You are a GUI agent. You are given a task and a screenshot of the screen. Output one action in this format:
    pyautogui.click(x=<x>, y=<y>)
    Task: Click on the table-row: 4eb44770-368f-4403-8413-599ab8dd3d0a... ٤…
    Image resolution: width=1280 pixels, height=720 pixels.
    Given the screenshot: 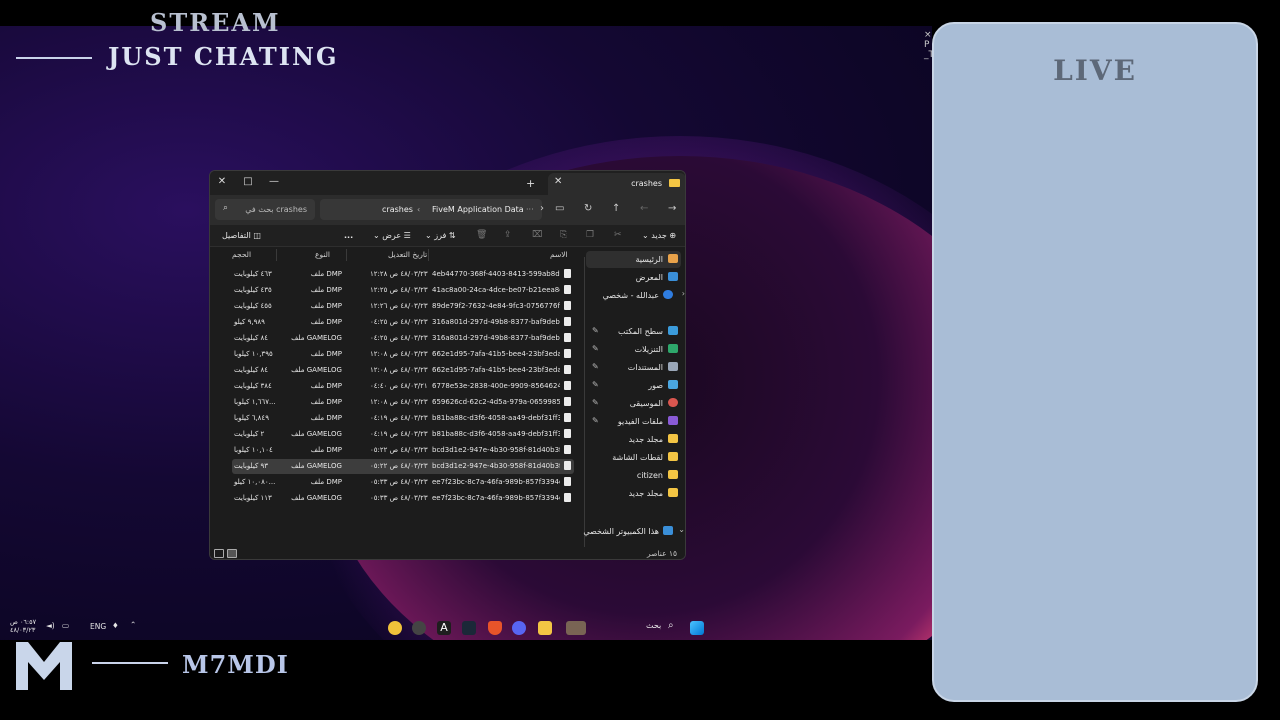 What is the action you would take?
    pyautogui.click(x=403, y=274)
    